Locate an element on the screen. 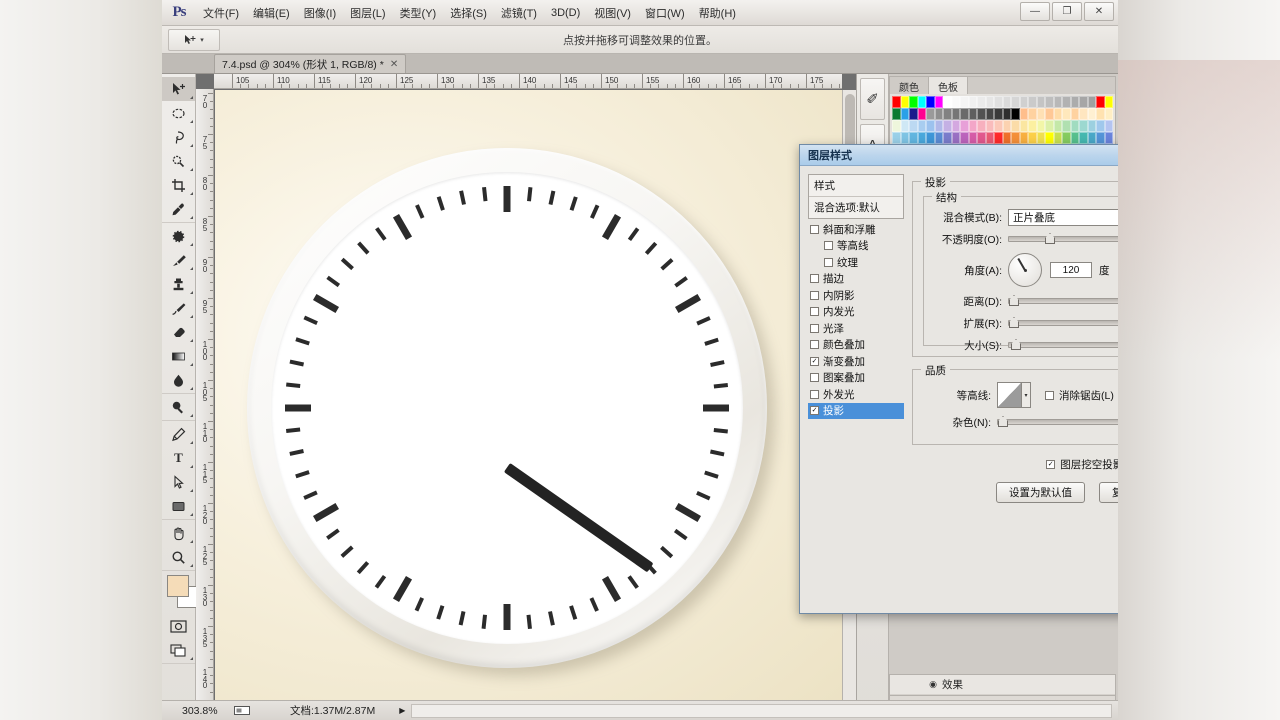 Image resolution: width=1280 pixels, height=720 pixels. screen-mode-button is located at coordinates (178, 650).